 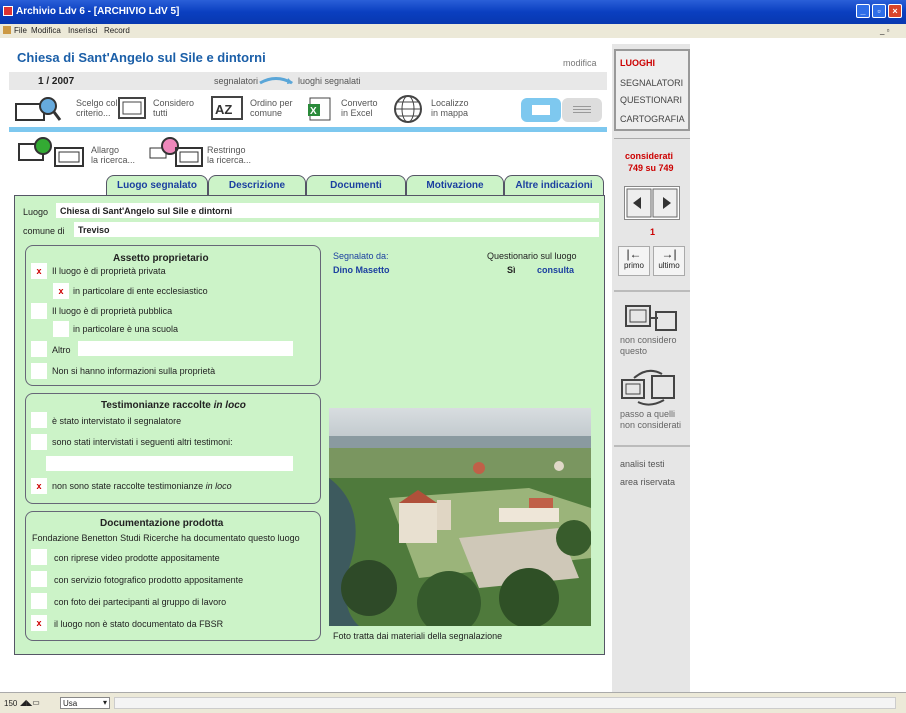 I want to click on svg-text: AZ, so click(x=223, y=109).